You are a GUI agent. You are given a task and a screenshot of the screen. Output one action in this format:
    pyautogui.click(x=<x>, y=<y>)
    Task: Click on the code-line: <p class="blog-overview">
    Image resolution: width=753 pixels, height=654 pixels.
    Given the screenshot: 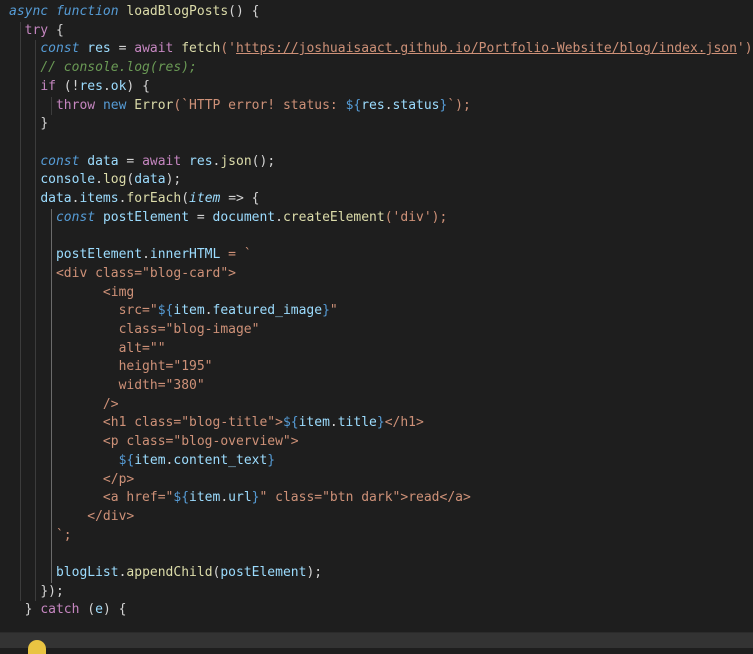 What is the action you would take?
    pyautogui.click(x=154, y=442)
    